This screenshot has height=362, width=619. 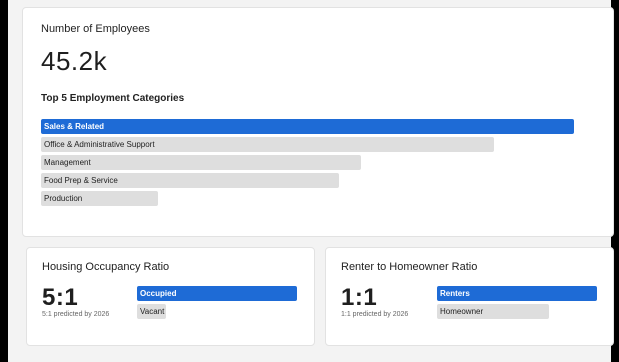 I want to click on renter-prediction: 1:1 predicted by 2026, so click(x=375, y=314).